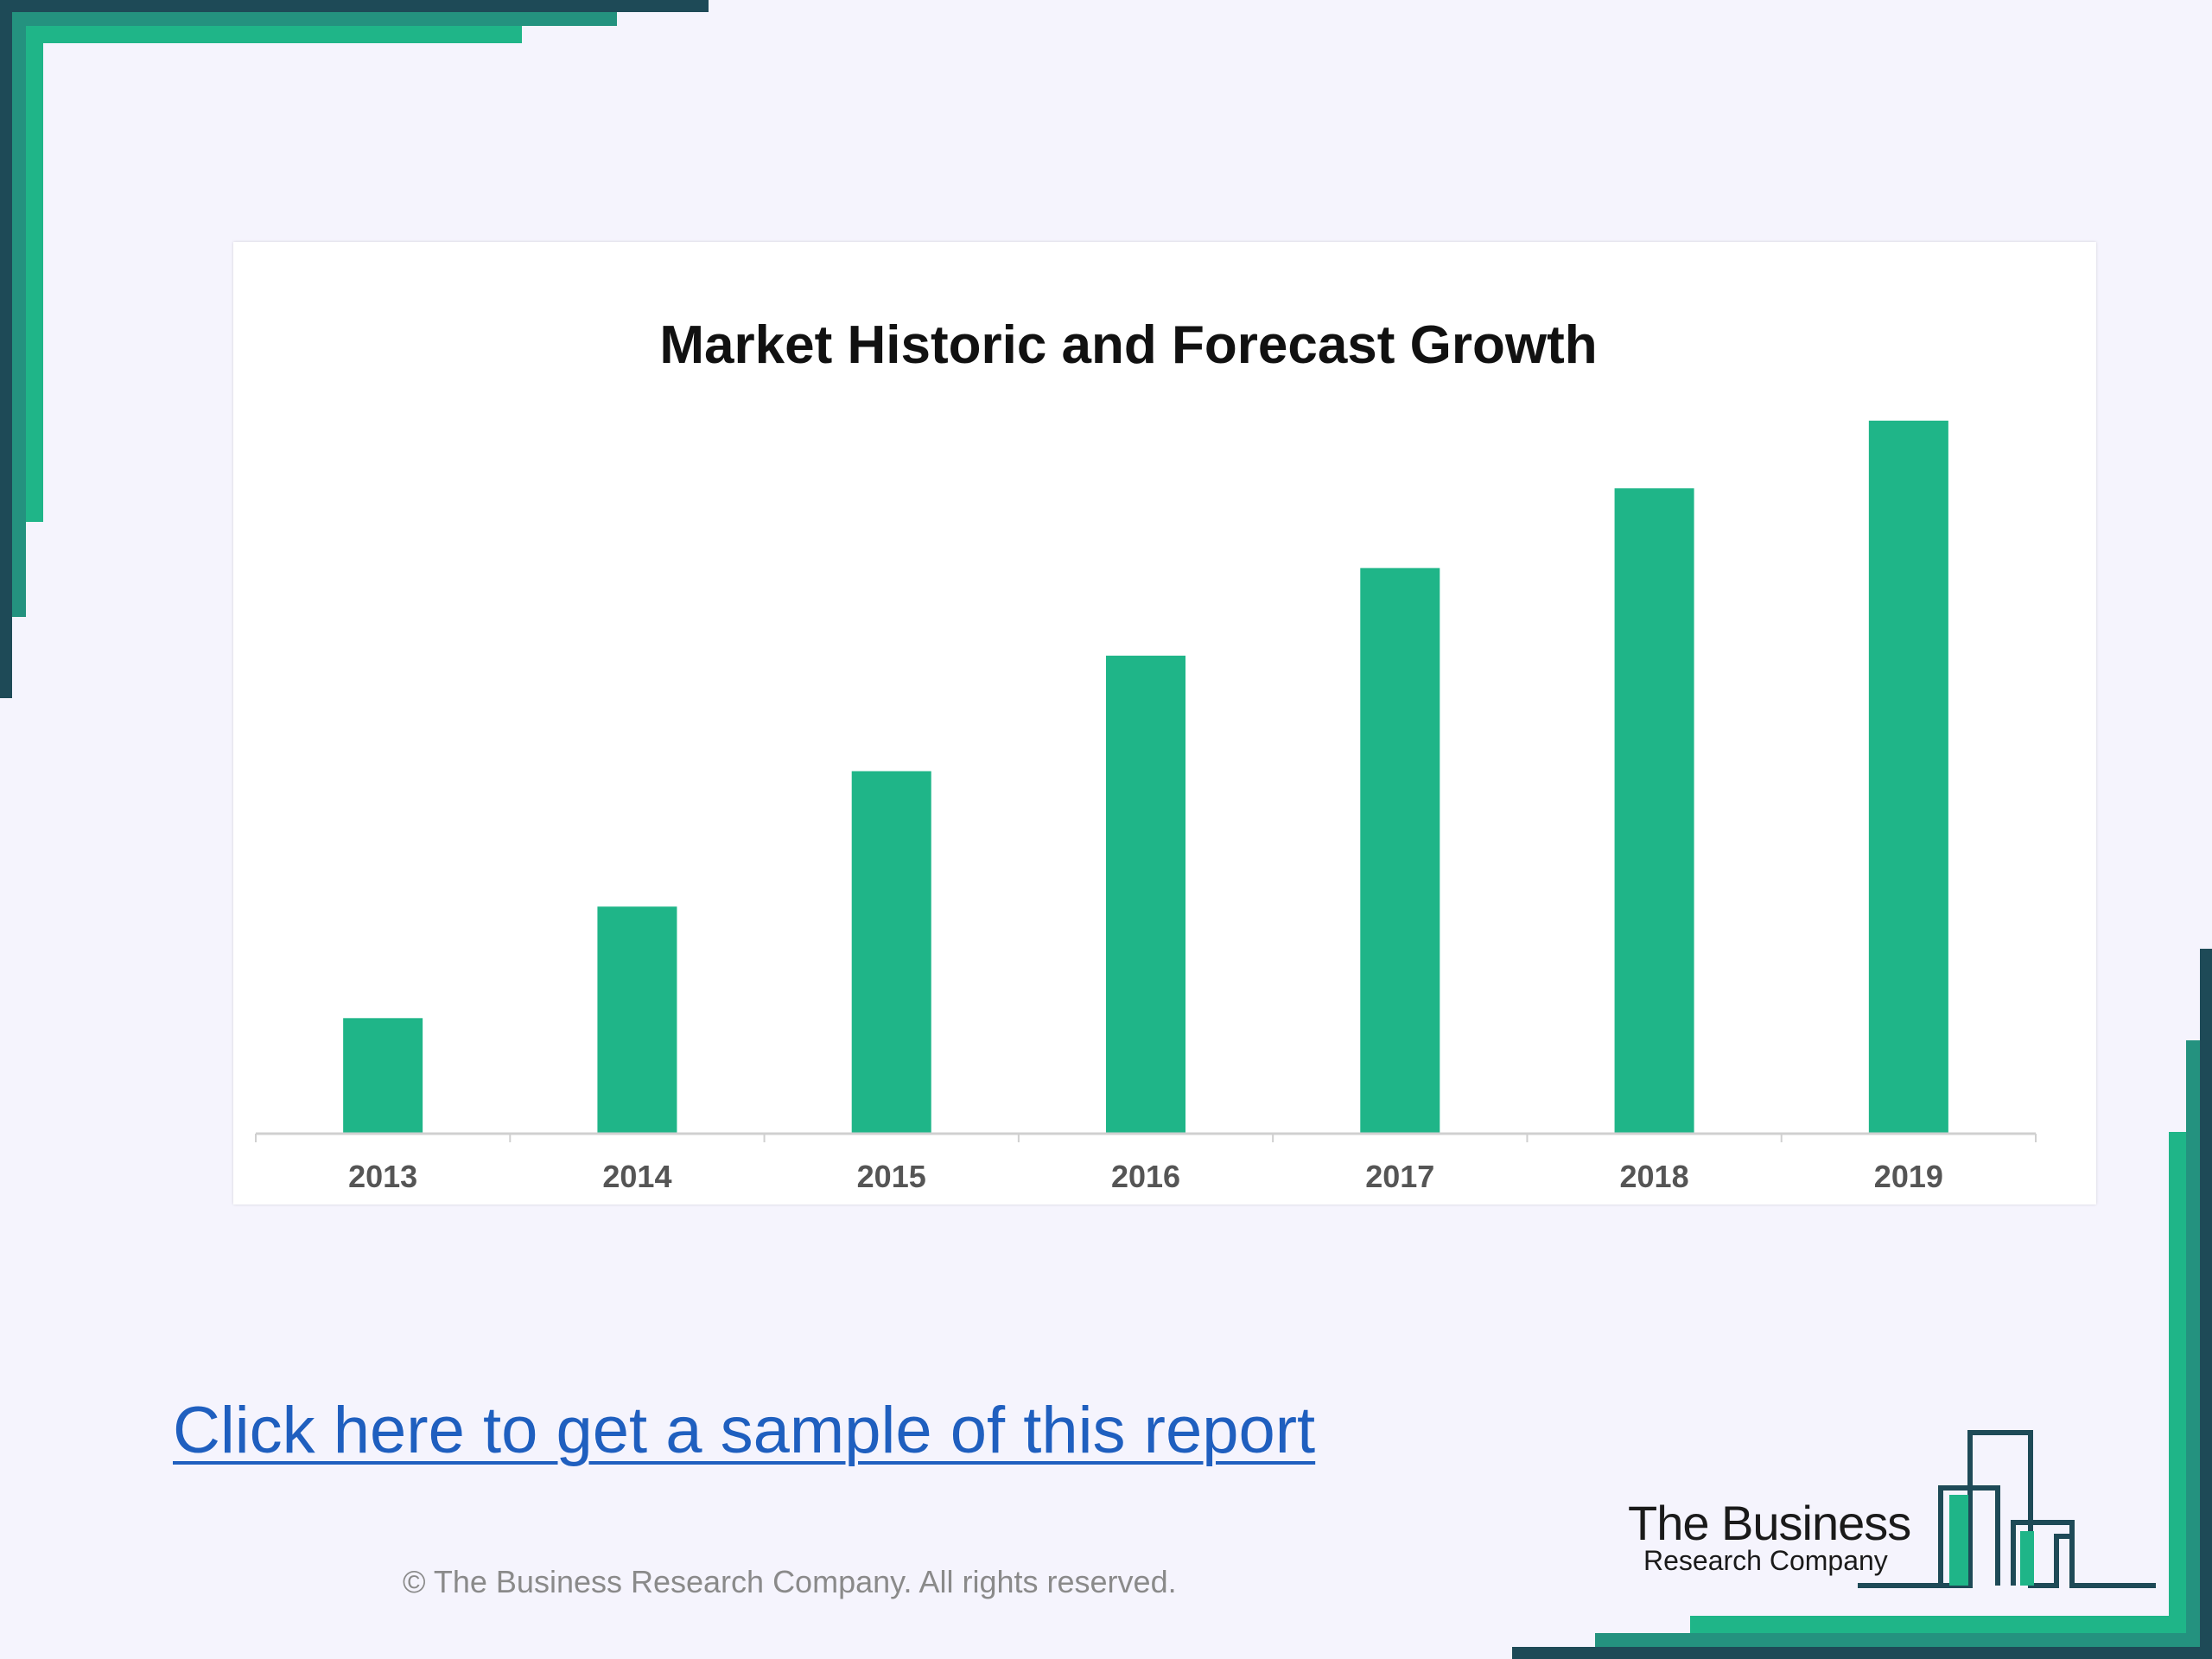 This screenshot has width=2212, height=1659. What do you see at coordinates (1400, 851) in the screenshot?
I see `bar-2017` at bounding box center [1400, 851].